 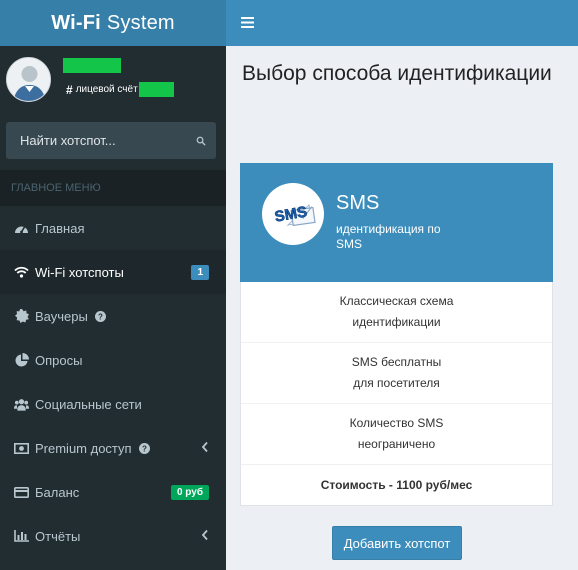 I want to click on sidebar-item-label: Социальные сети, so click(x=88, y=404).